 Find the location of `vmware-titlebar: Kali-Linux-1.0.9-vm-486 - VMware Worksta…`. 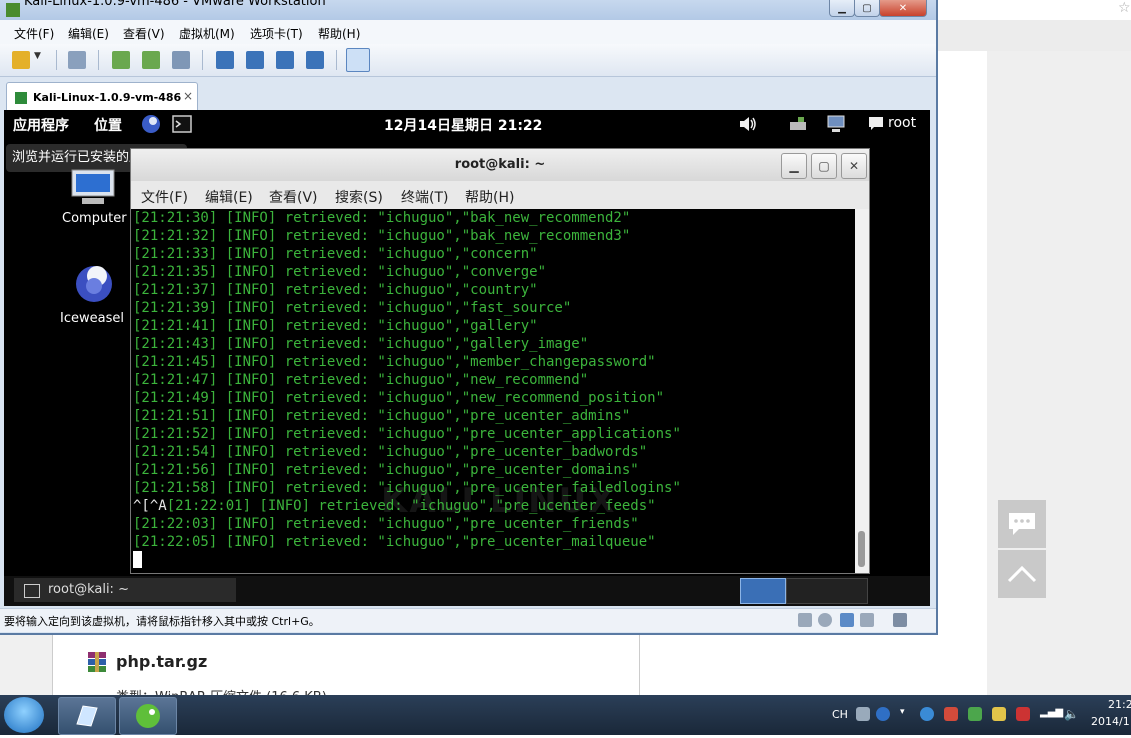

vmware-titlebar: Kali-Linux-1.0.9-vm-486 - VMware Worksta… is located at coordinates (468, 10).